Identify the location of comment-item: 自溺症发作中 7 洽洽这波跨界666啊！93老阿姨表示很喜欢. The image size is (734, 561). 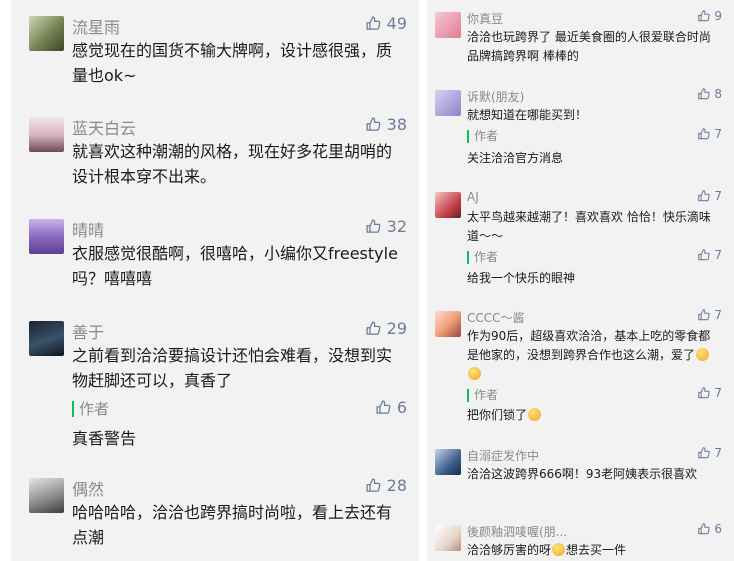
(580, 475).